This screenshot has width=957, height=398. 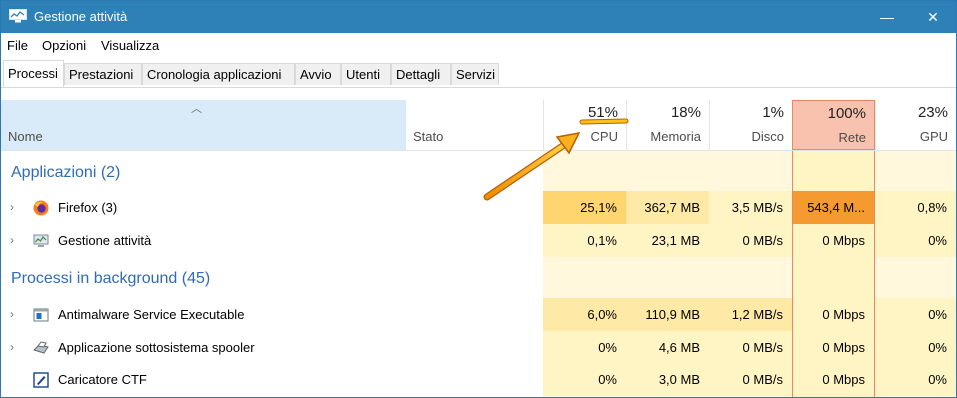 What do you see at coordinates (478, 45) in the screenshot?
I see `menu-bar: File Opzioni Visualizza` at bounding box center [478, 45].